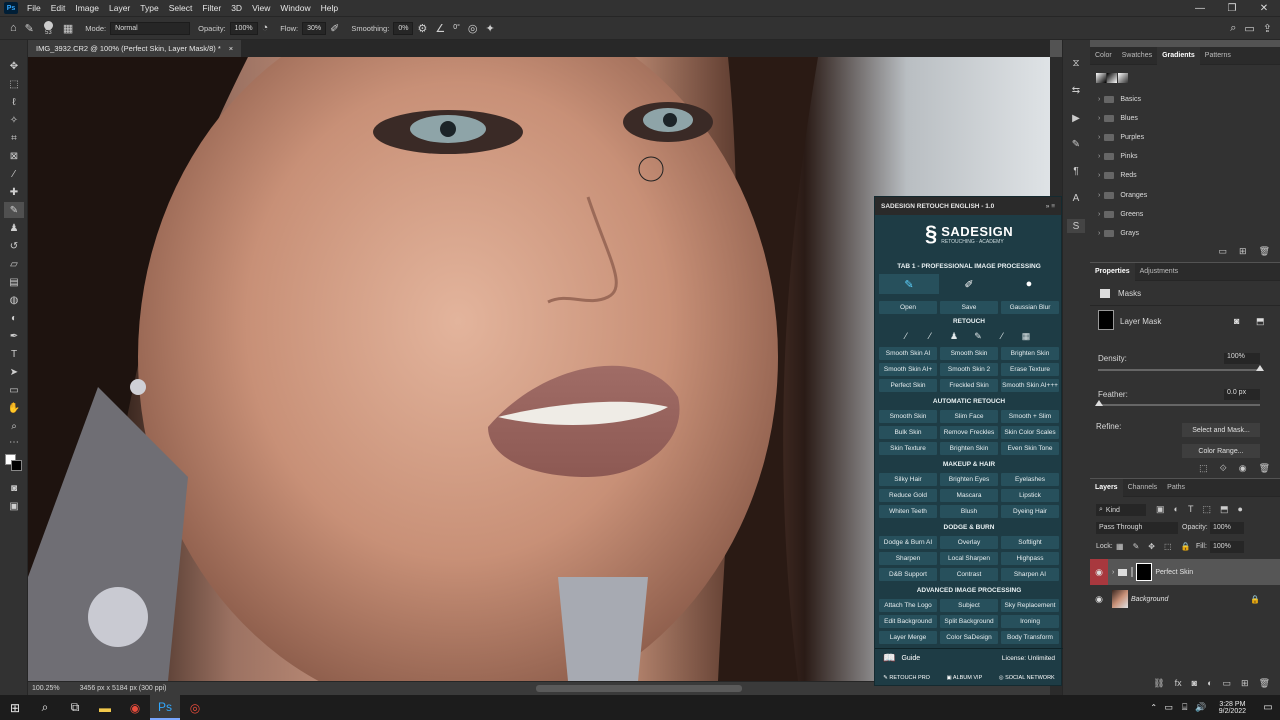 Image resolution: width=1280 pixels, height=720 pixels. What do you see at coordinates (1178, 55) in the screenshot?
I see `tab-gradients: Gradients` at bounding box center [1178, 55].